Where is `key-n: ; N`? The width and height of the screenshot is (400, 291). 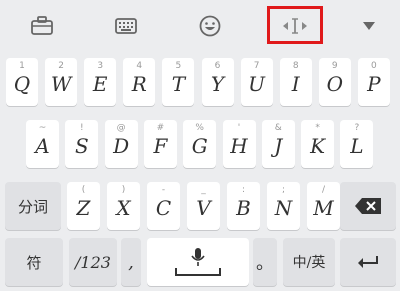
key-n: ; N is located at coordinates (283, 206).